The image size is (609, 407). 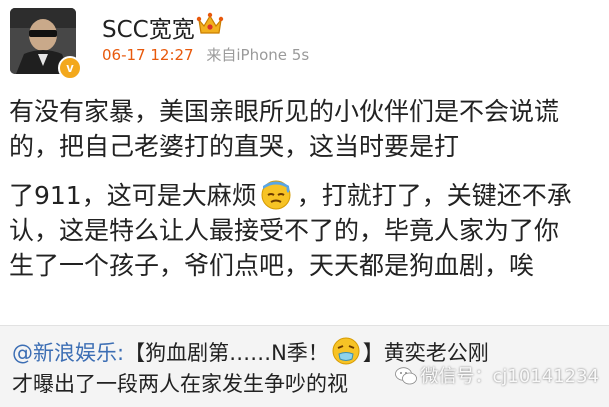 I want to click on repost-text-segment: 【狗血剧第……N季！, so click(x=226, y=353).